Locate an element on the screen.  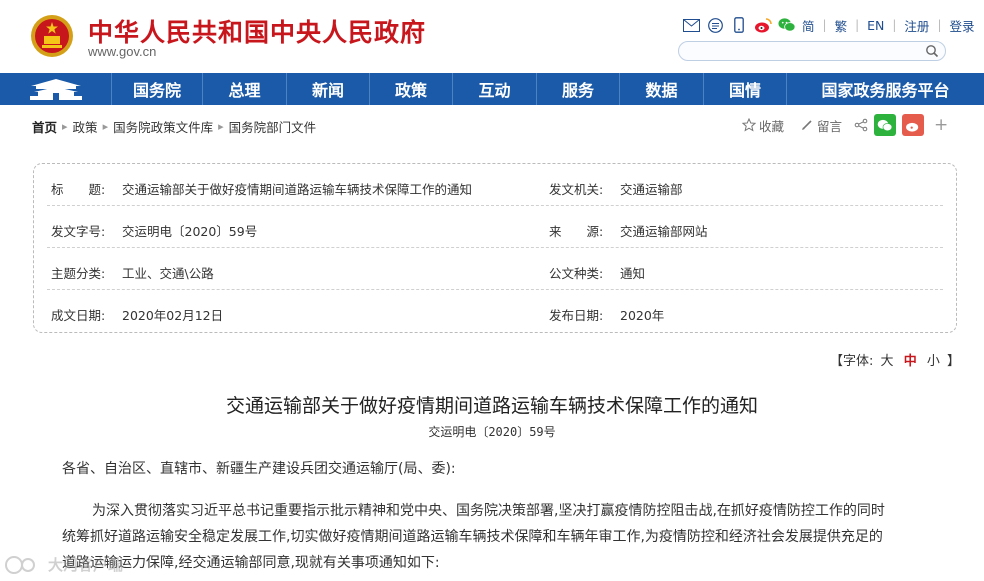
breadcrumb-policy: 政策 is located at coordinates (85, 126).